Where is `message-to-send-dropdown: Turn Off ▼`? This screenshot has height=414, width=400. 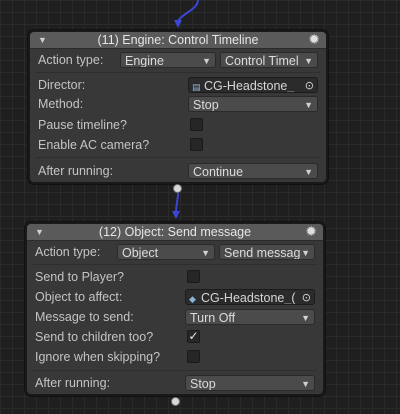 message-to-send-dropdown: Turn Off ▼ is located at coordinates (250, 317).